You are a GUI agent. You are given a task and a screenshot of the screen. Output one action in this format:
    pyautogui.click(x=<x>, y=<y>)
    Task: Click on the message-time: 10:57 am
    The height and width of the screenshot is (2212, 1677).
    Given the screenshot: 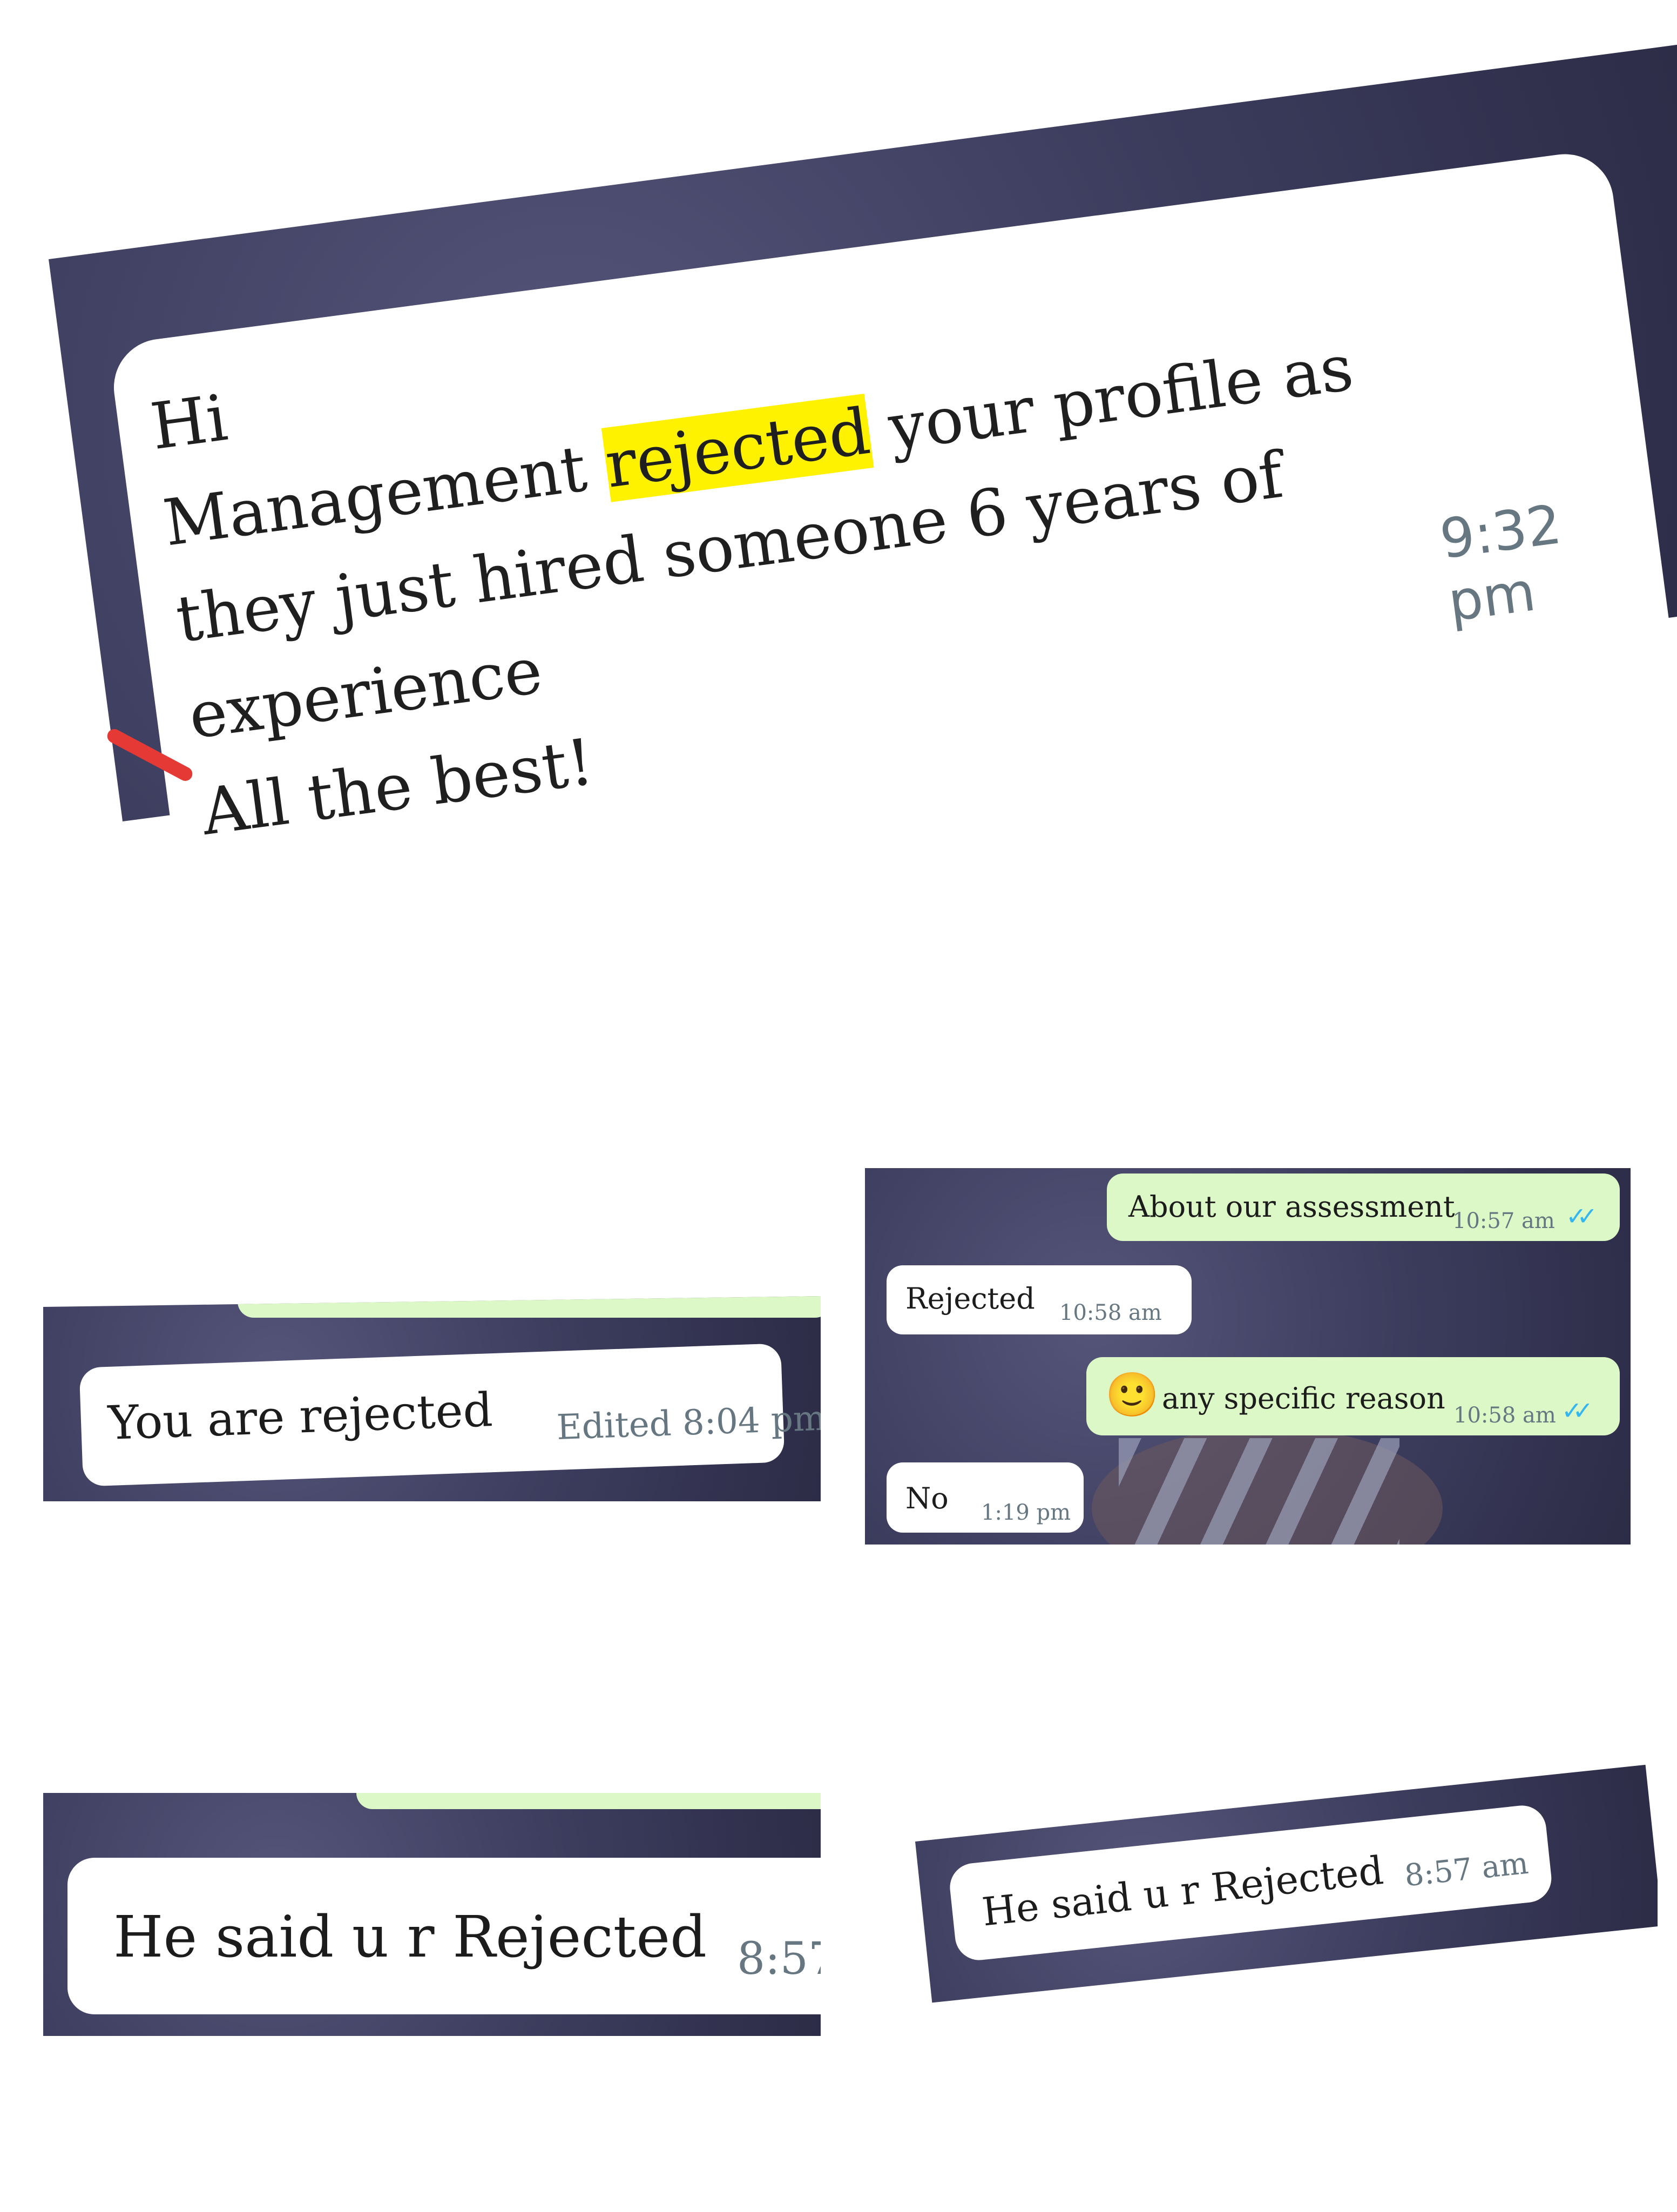 What is the action you would take?
    pyautogui.click(x=1504, y=1221)
    